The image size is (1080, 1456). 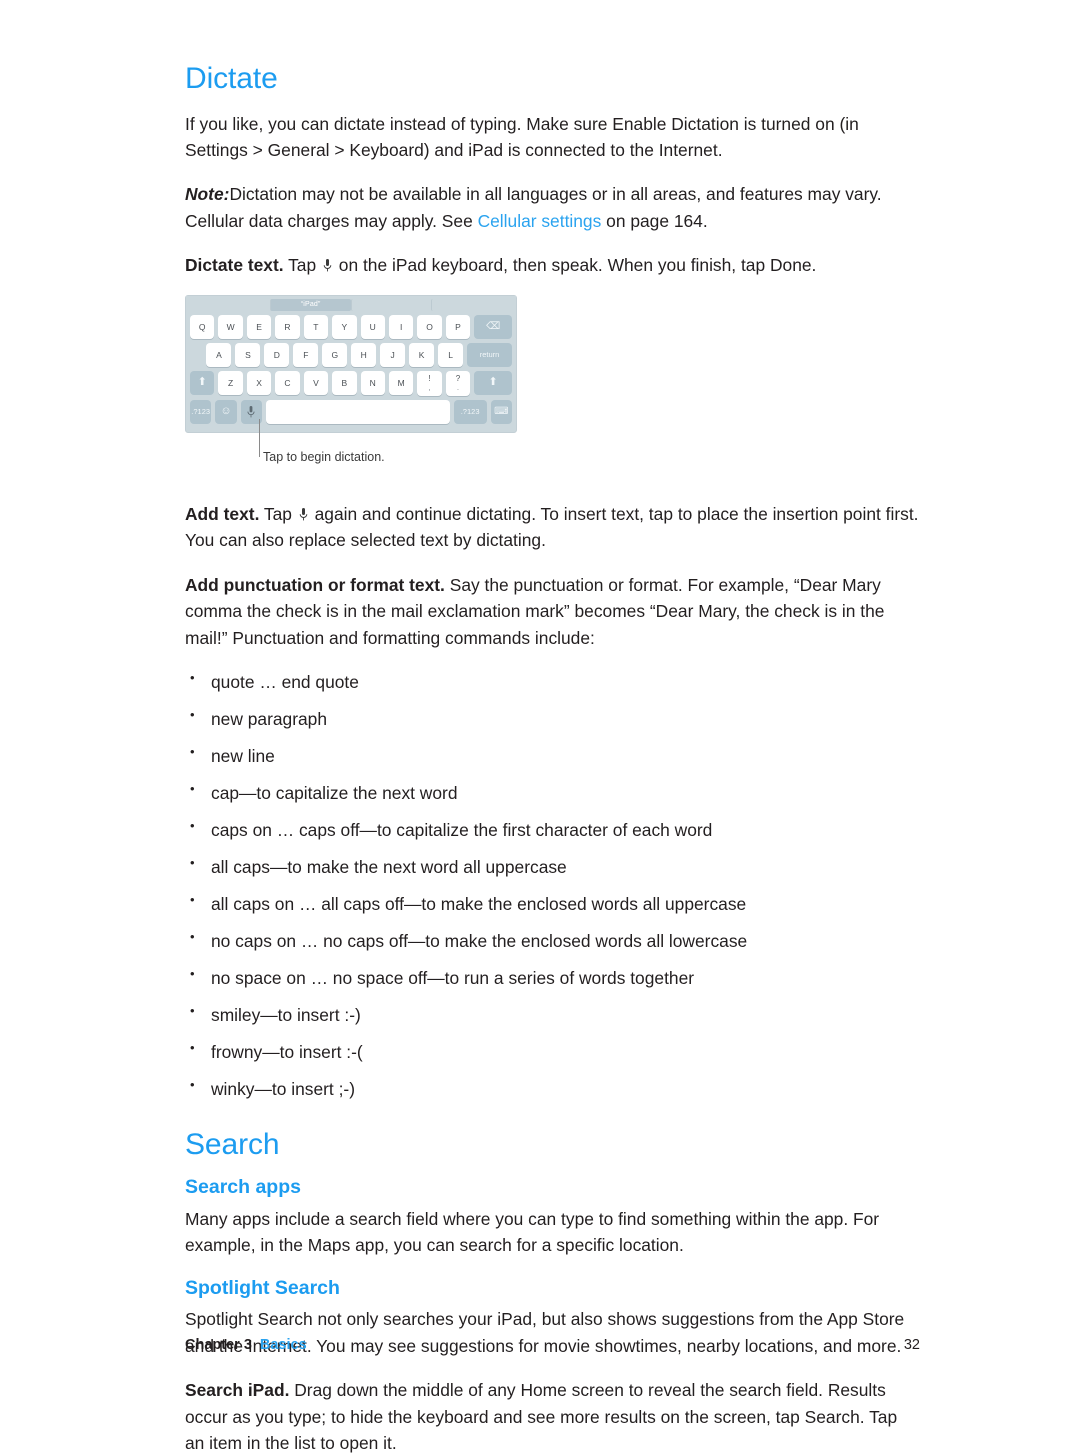 What do you see at coordinates (458, 326) in the screenshot?
I see `key-p: P` at bounding box center [458, 326].